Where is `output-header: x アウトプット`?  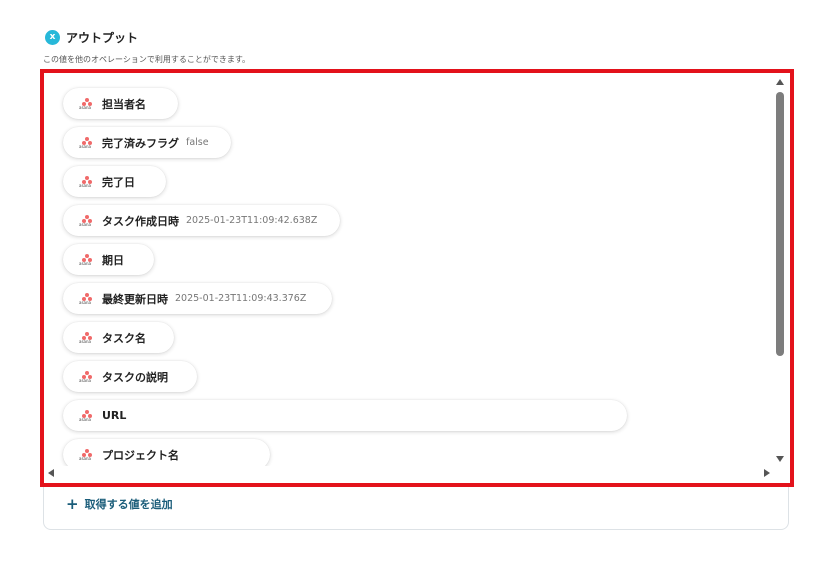 output-header: x アウトプット is located at coordinates (91, 37).